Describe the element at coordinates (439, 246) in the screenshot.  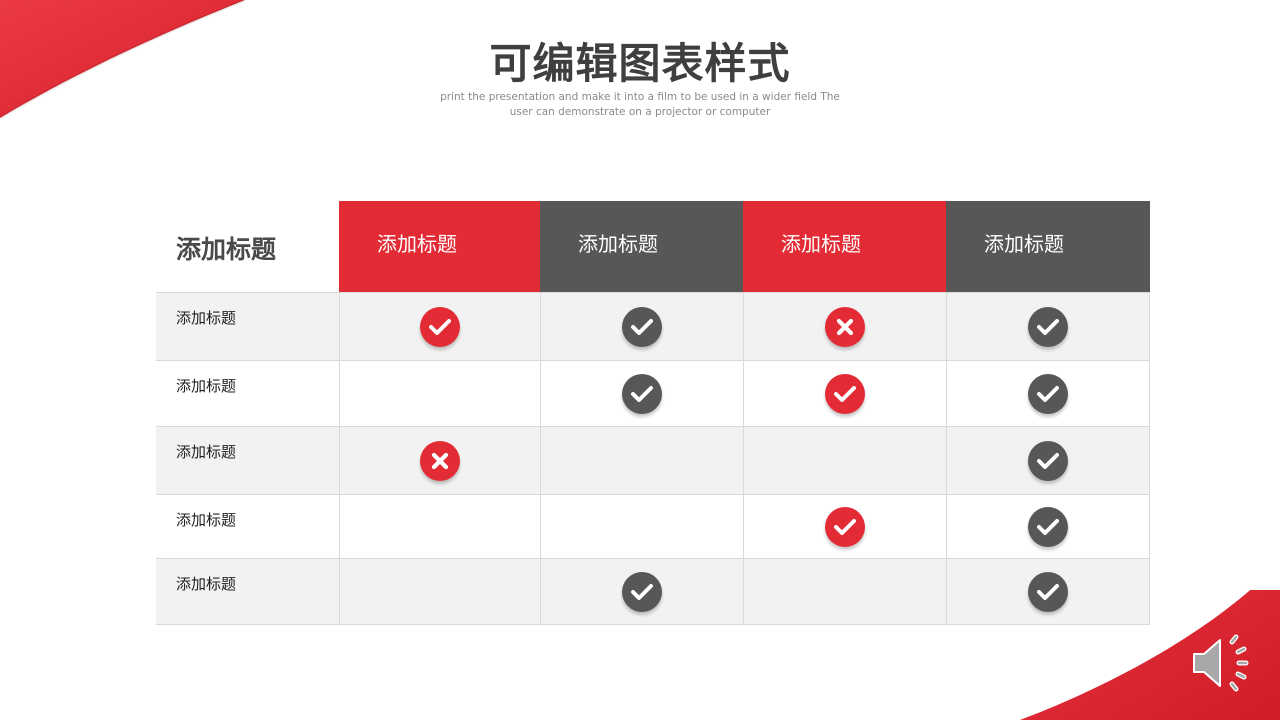
I see `column-header-1: 添加标题` at that location.